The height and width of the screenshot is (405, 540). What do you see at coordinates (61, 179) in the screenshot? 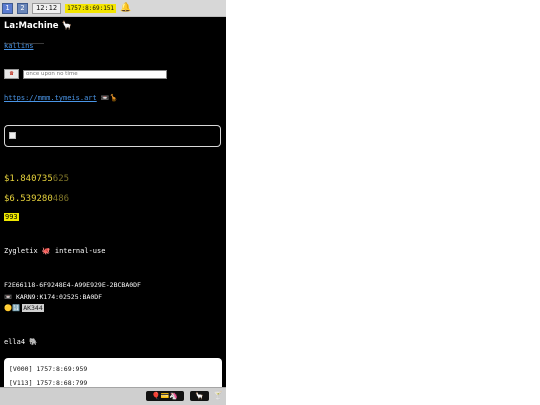
I see `price-1-dim: 625` at bounding box center [61, 179].